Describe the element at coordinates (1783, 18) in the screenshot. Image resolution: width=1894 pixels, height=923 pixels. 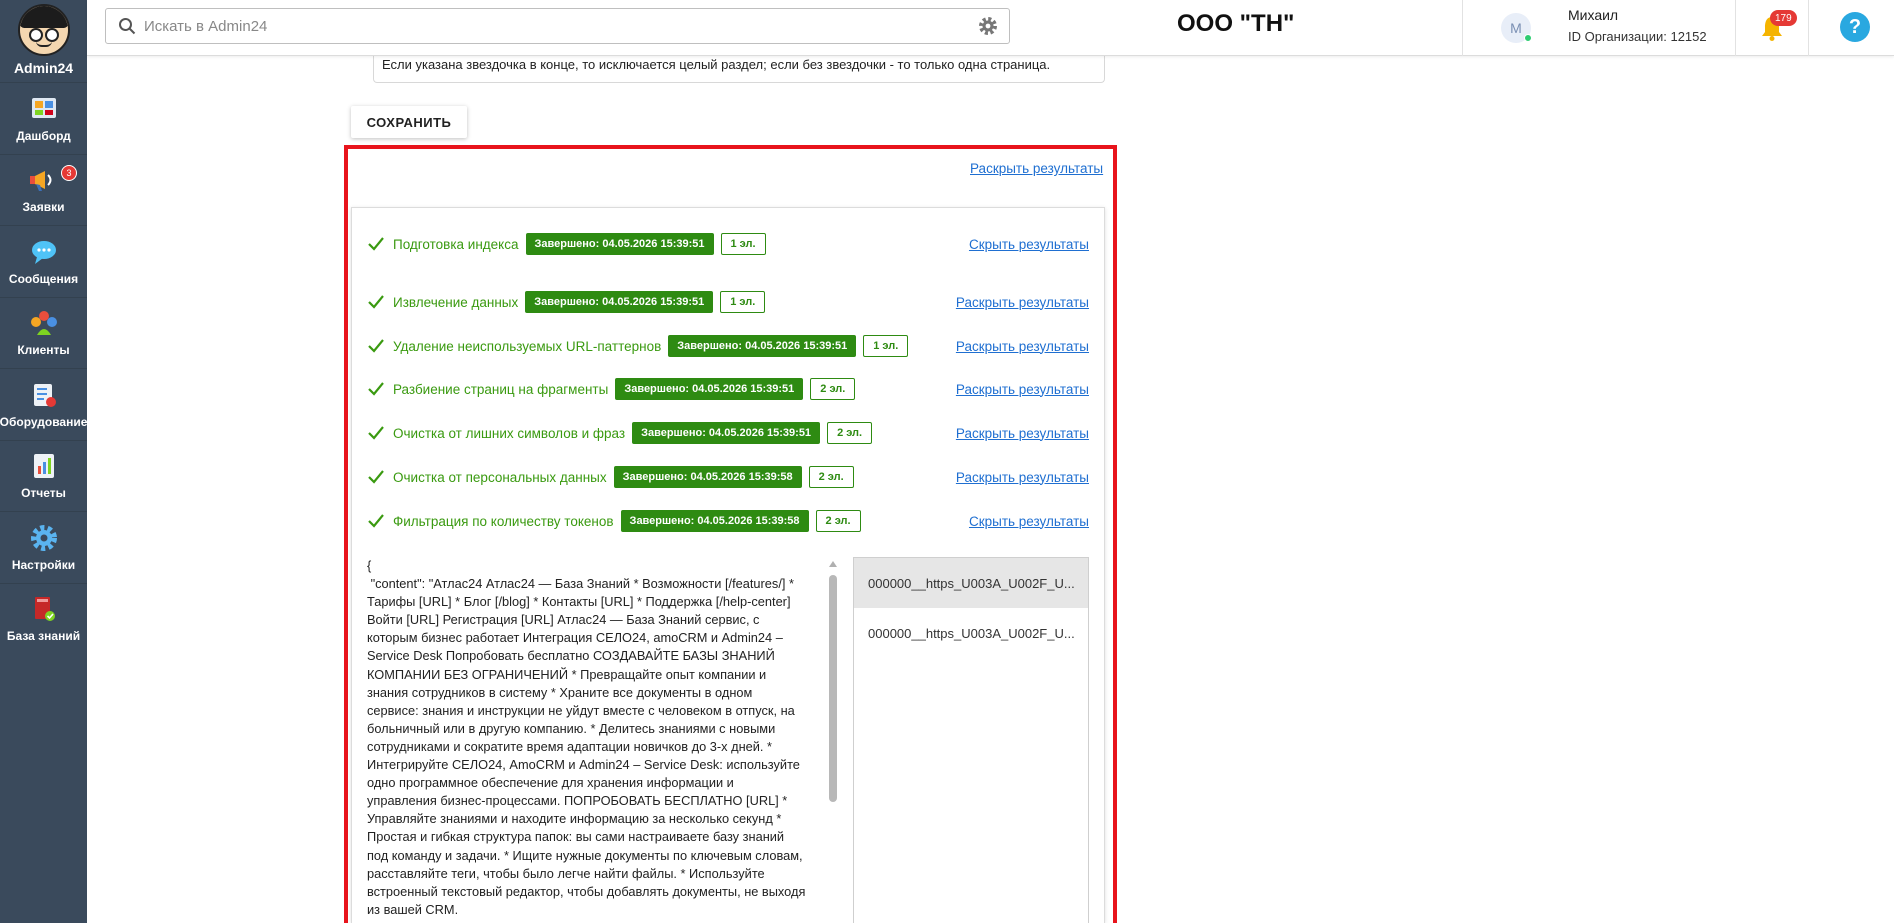
I see `notifications-count-badge: 179` at that location.